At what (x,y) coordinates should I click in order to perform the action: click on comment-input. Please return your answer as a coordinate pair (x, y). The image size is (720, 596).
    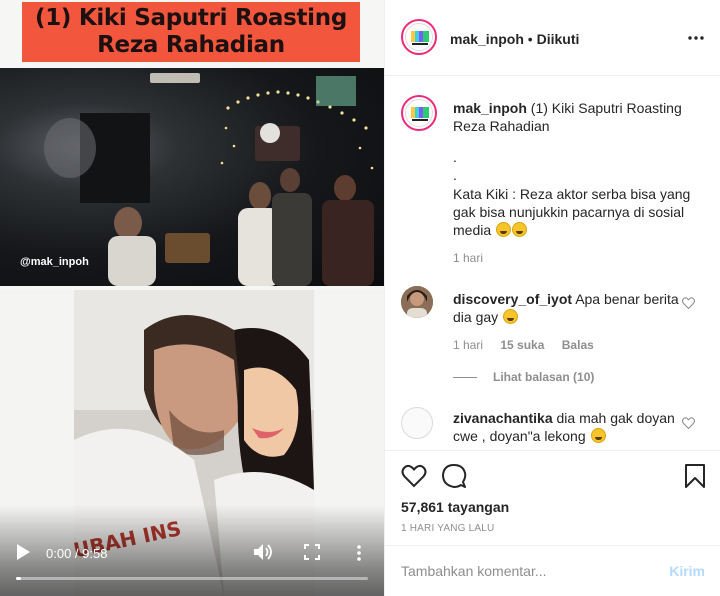
    Looking at the image, I should click on (526, 571).